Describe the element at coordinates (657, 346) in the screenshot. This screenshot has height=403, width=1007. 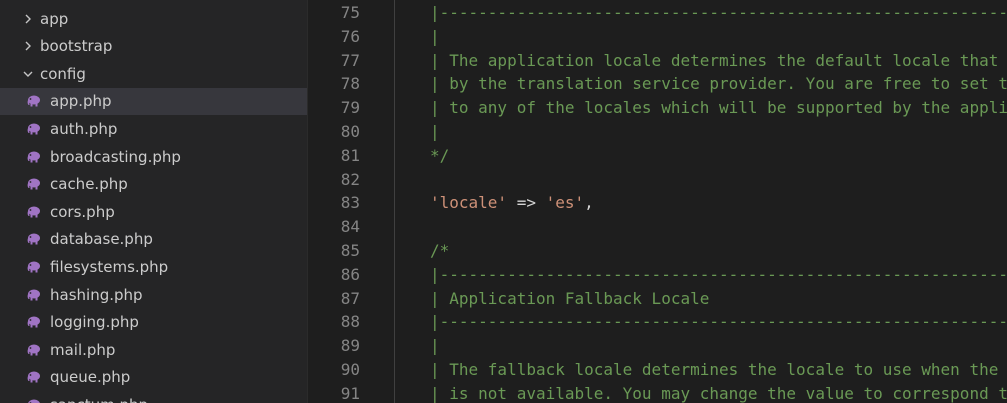
I see `code-line: 89 |` at that location.